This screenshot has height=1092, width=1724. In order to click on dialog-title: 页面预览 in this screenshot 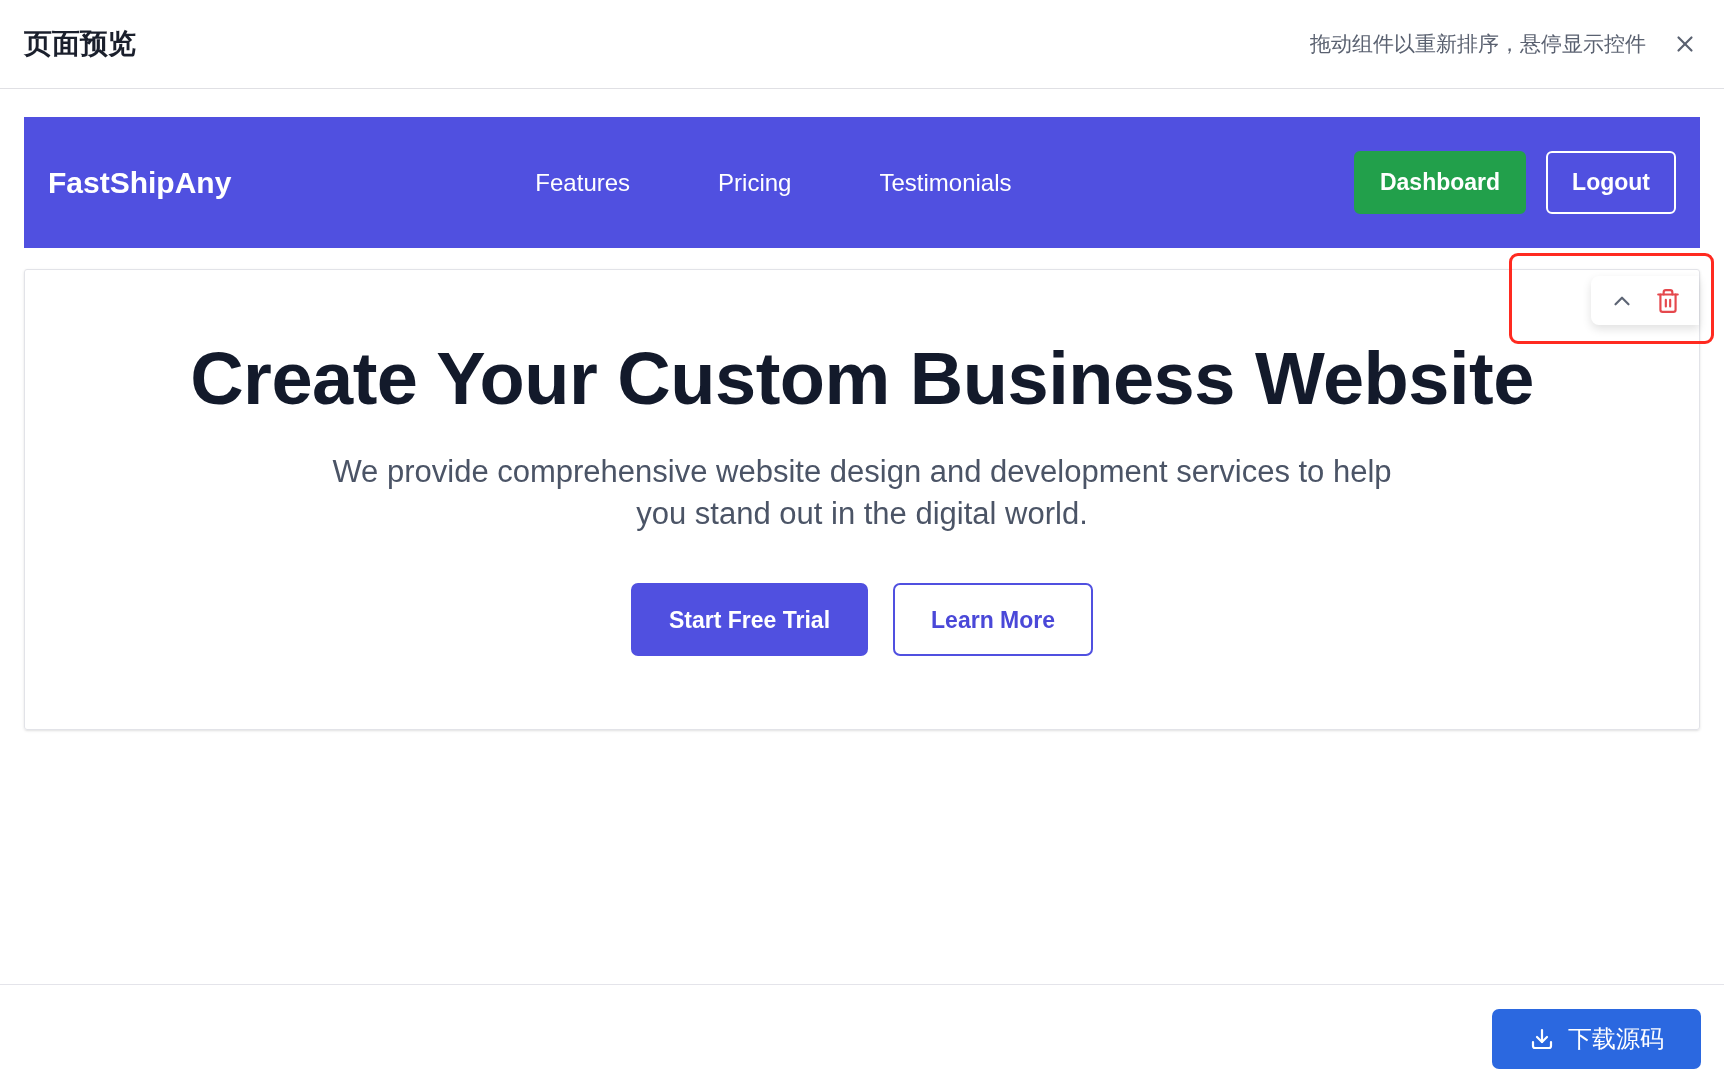, I will do `click(80, 44)`.